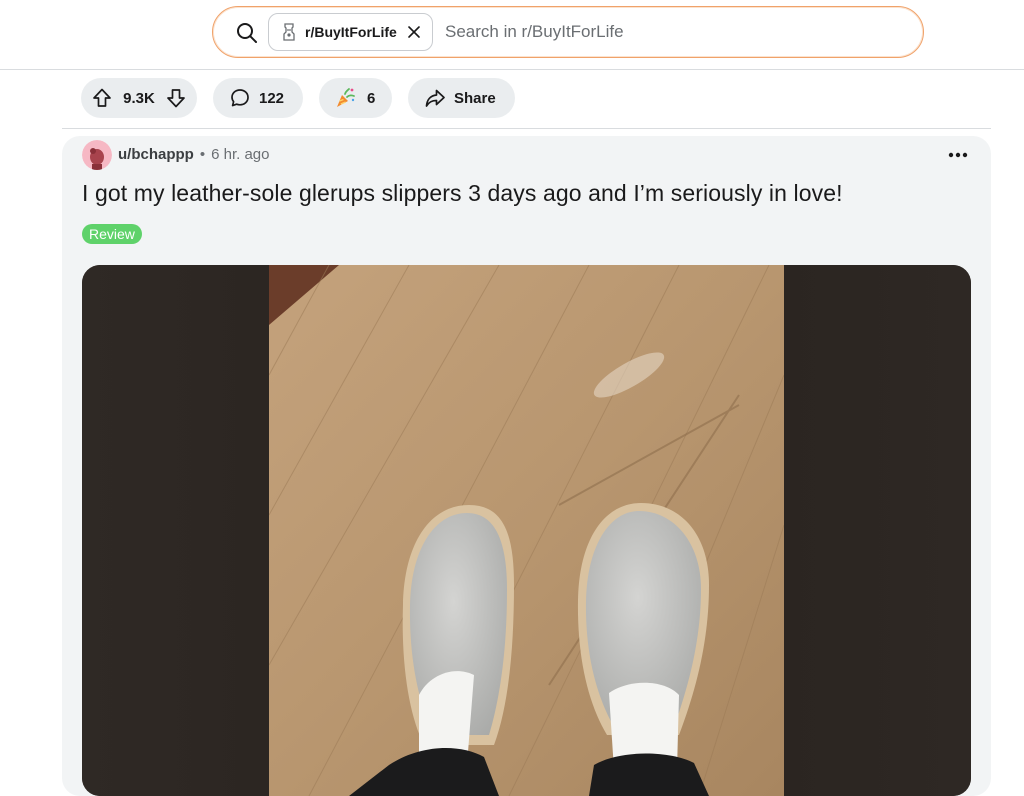 The image size is (1024, 796). I want to click on vote-score: 9.3K, so click(139, 98).